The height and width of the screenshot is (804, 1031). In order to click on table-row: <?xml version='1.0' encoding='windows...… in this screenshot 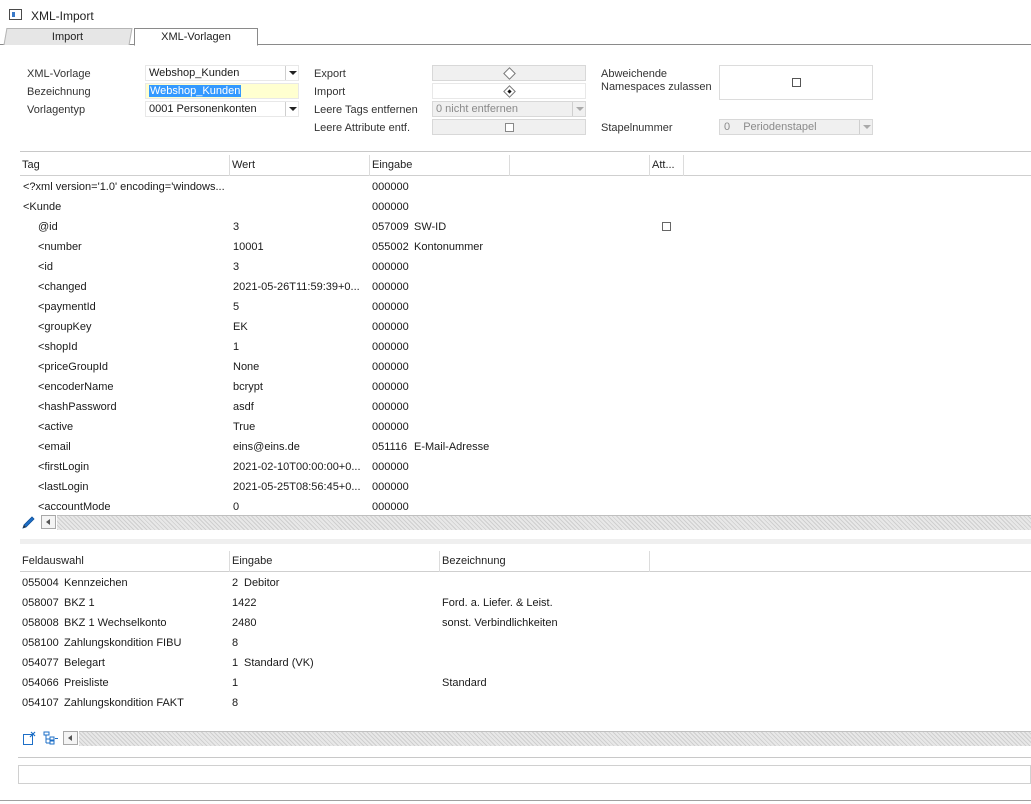, I will do `click(525, 187)`.